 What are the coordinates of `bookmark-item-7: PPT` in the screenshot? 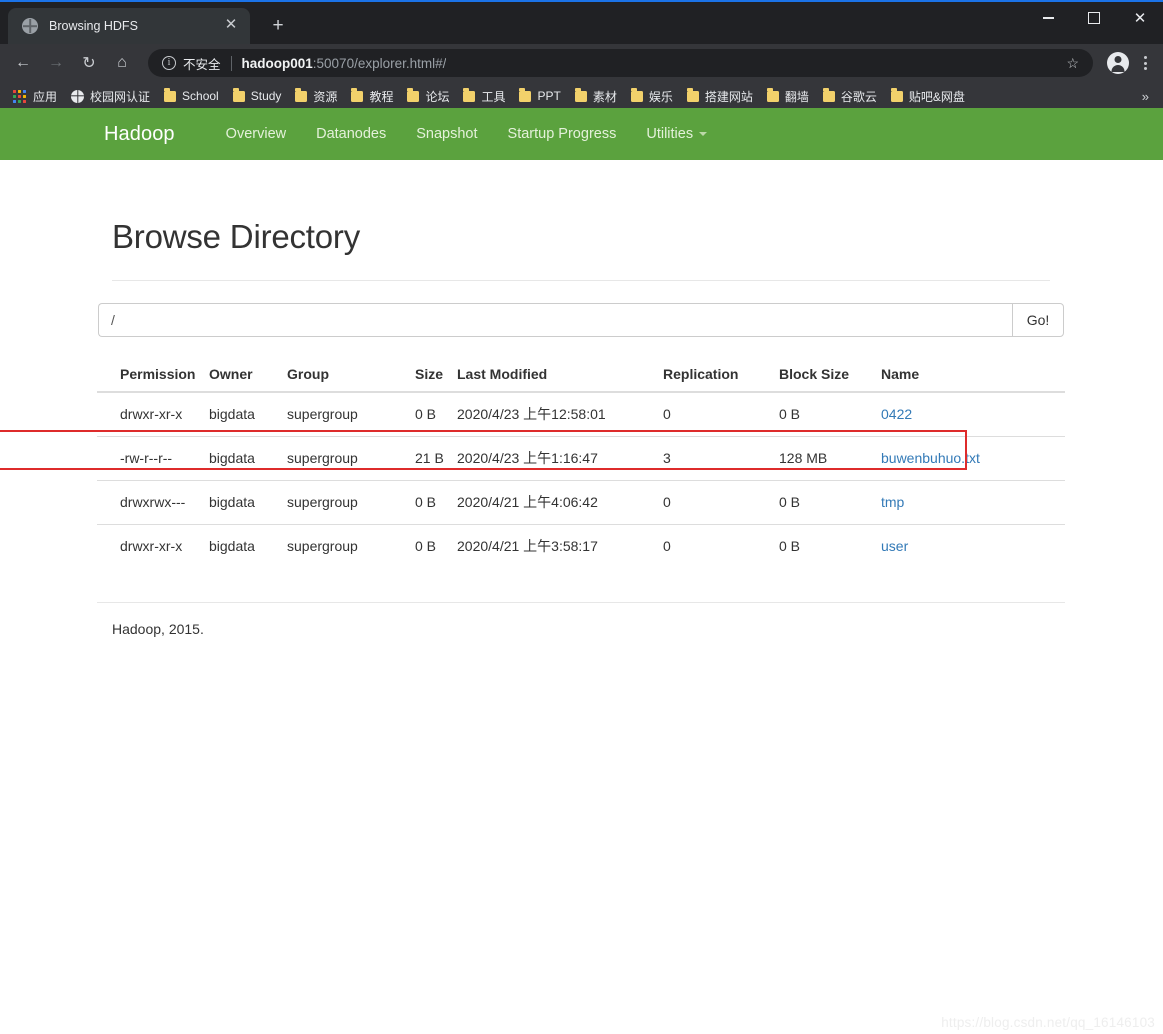 It's located at (539, 96).